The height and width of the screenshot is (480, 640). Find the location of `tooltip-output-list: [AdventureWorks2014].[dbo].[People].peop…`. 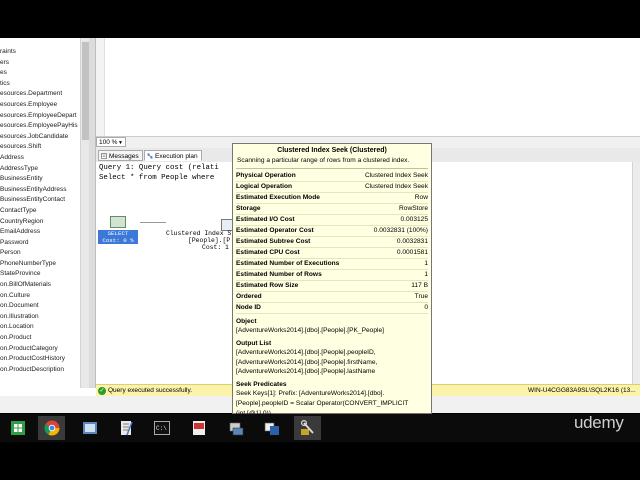

tooltip-output-list: [AdventureWorks2014].[dbo].[People].peop… is located at coordinates (332, 362).